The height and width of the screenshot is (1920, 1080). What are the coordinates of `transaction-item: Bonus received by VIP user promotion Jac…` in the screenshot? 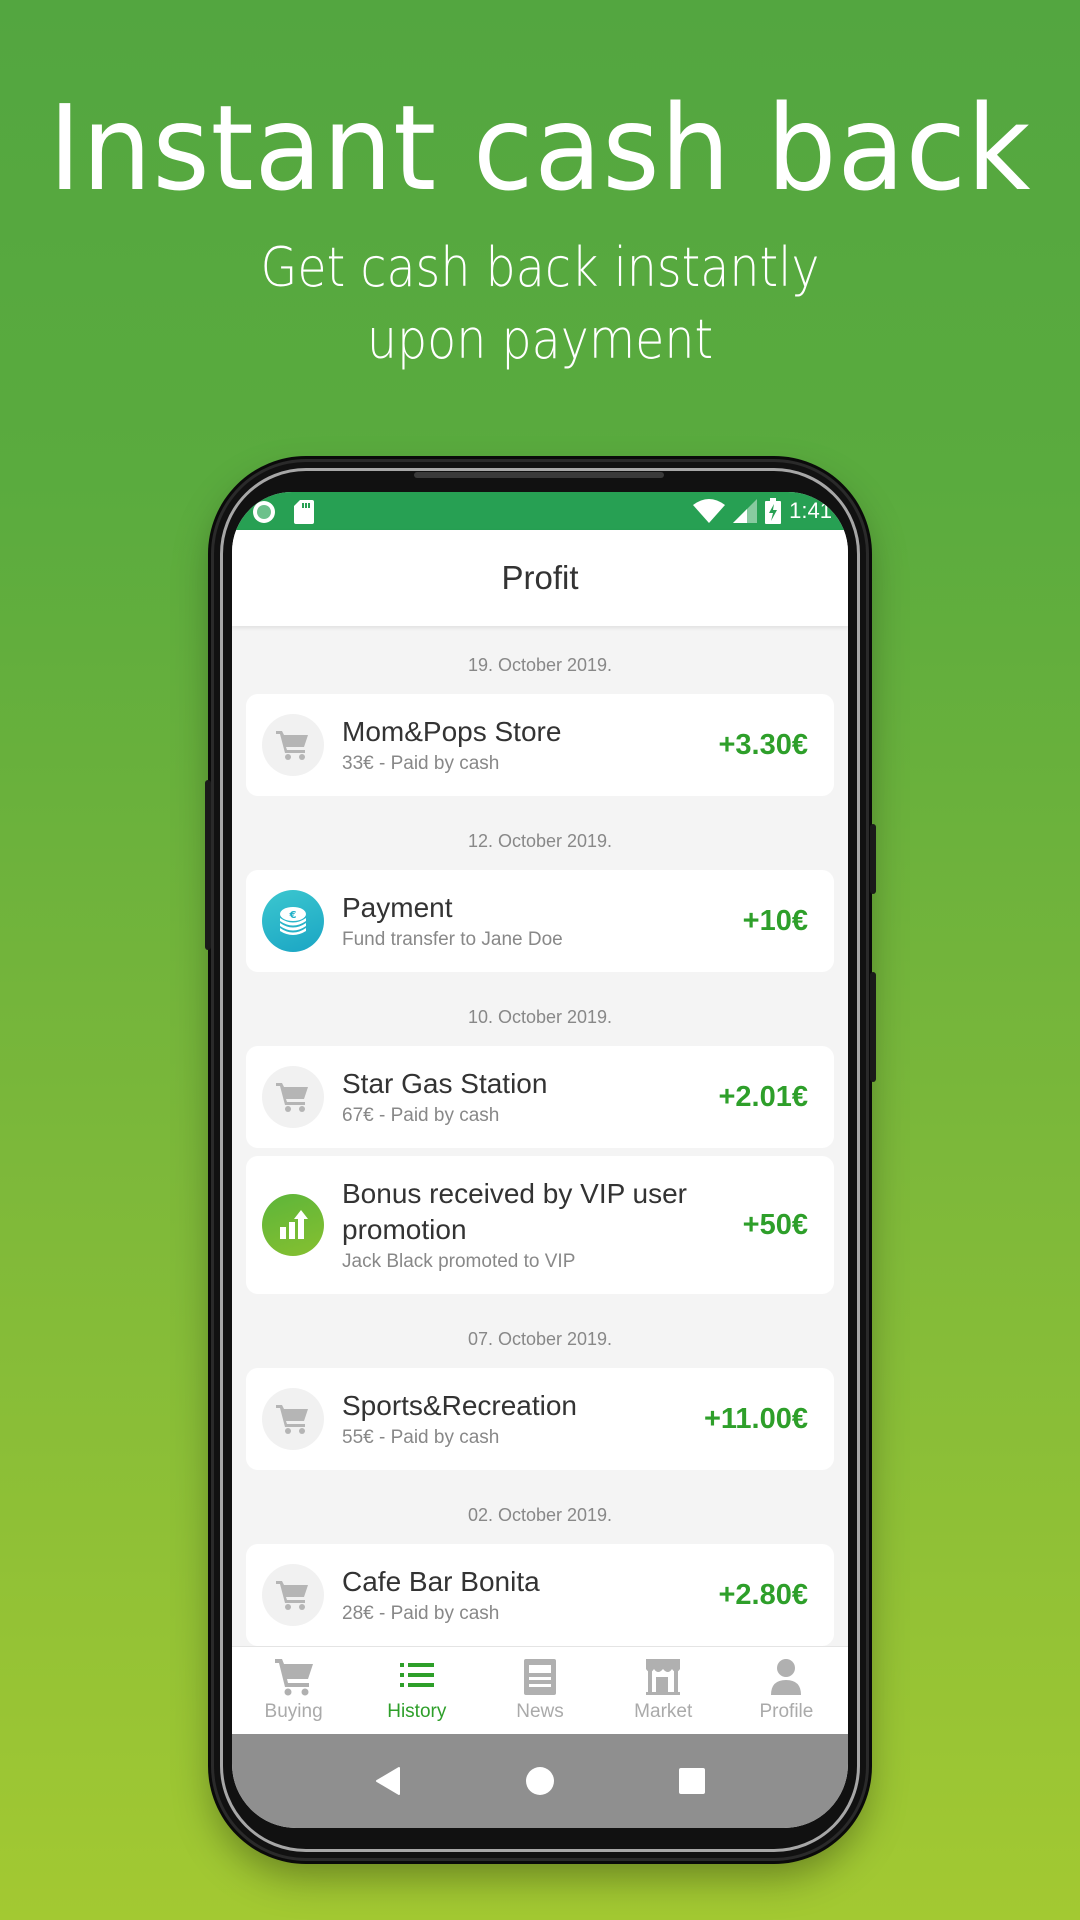 It's located at (540, 1225).